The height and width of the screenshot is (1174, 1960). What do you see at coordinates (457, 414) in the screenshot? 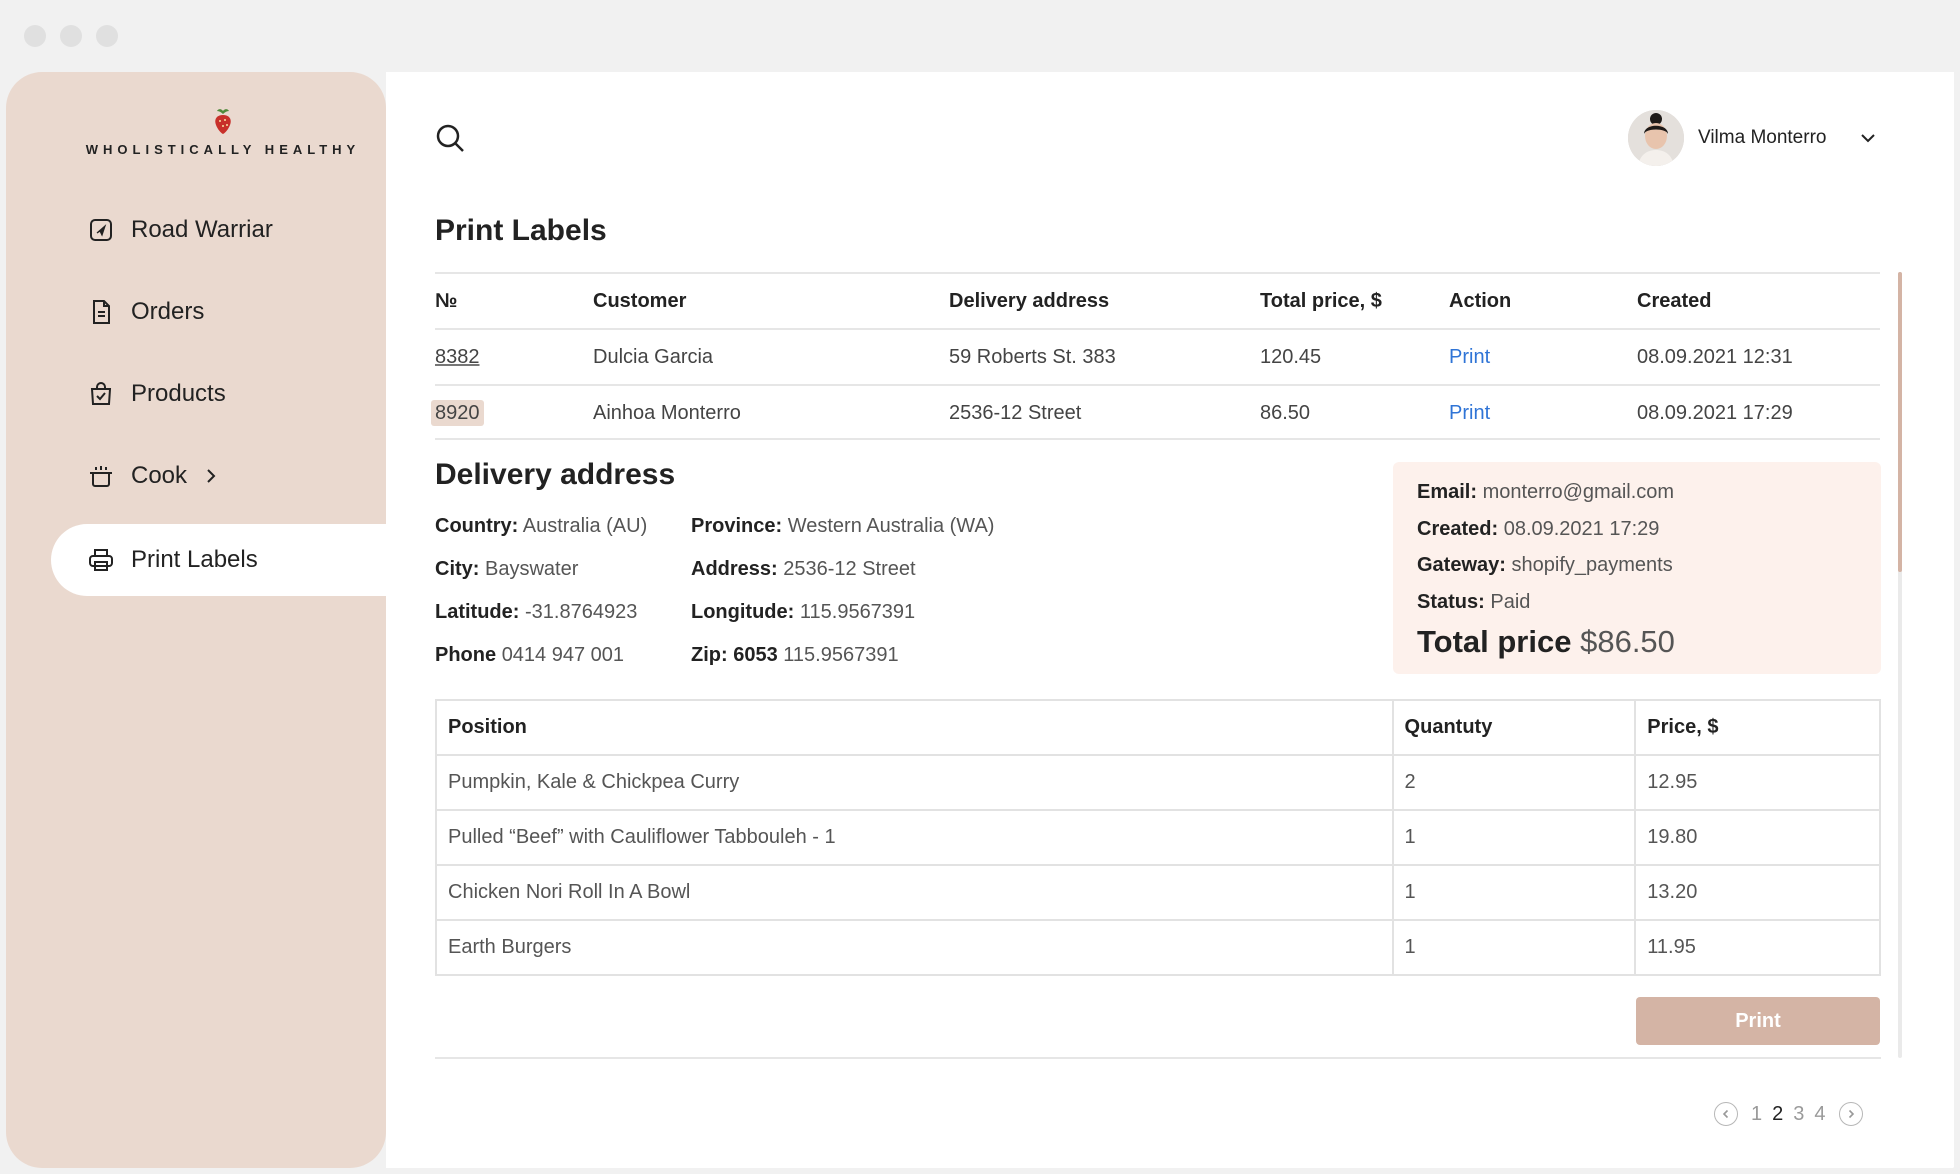
I see `order-number-link: 8920` at bounding box center [457, 414].